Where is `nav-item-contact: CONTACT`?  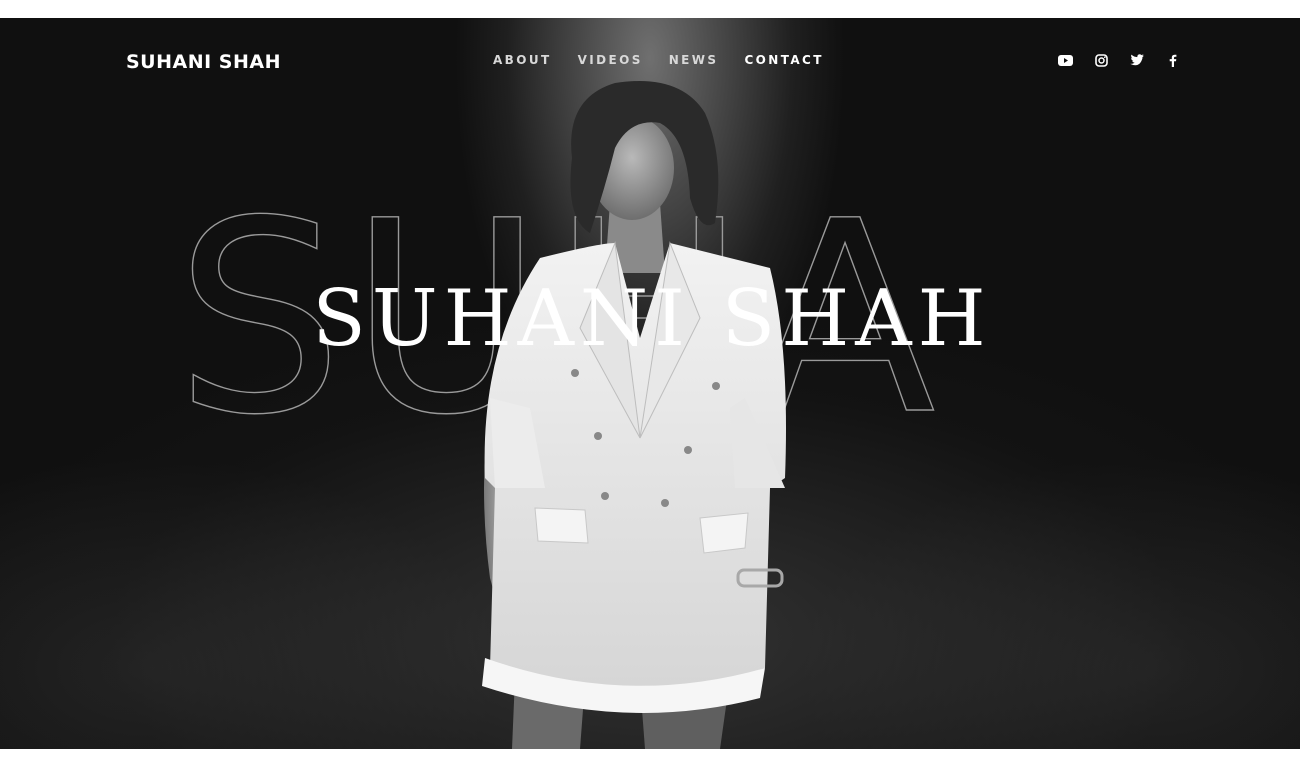 nav-item-contact: CONTACT is located at coordinates (783, 60).